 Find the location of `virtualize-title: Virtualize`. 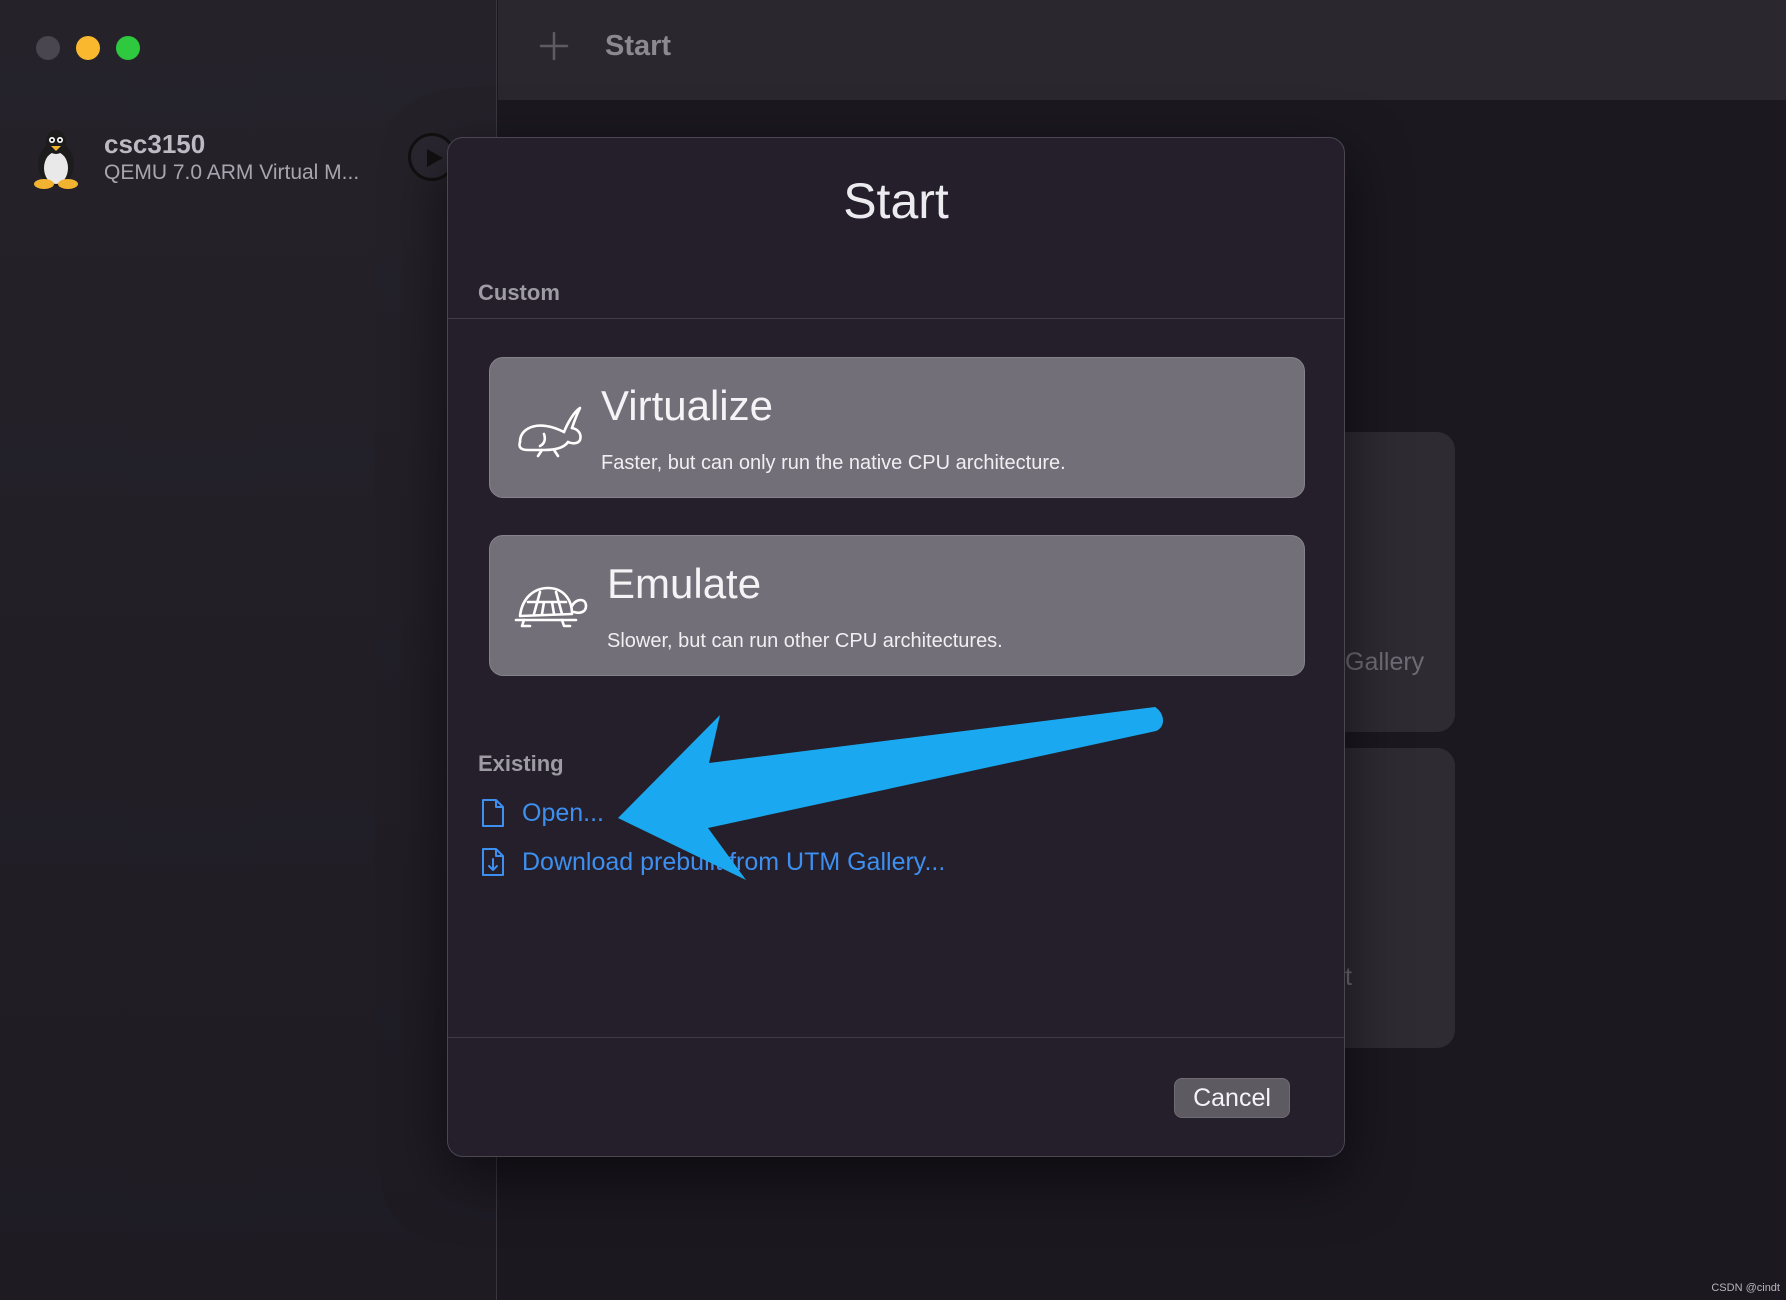

virtualize-title: Virtualize is located at coordinates (687, 405).